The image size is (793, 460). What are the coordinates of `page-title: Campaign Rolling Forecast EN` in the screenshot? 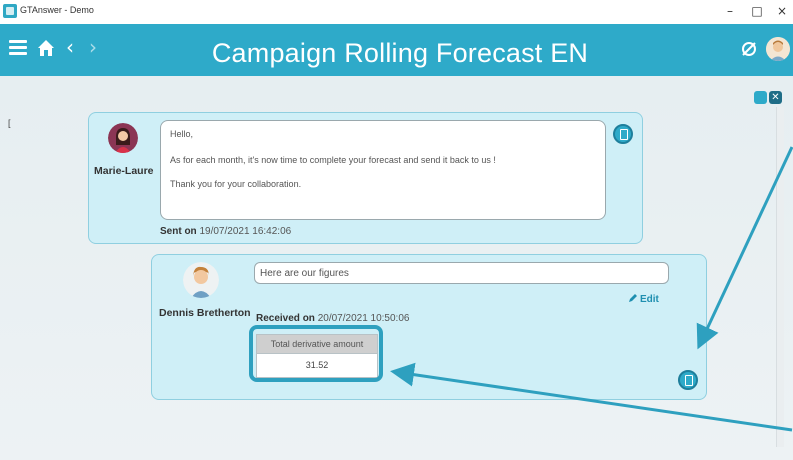 It's located at (400, 53).